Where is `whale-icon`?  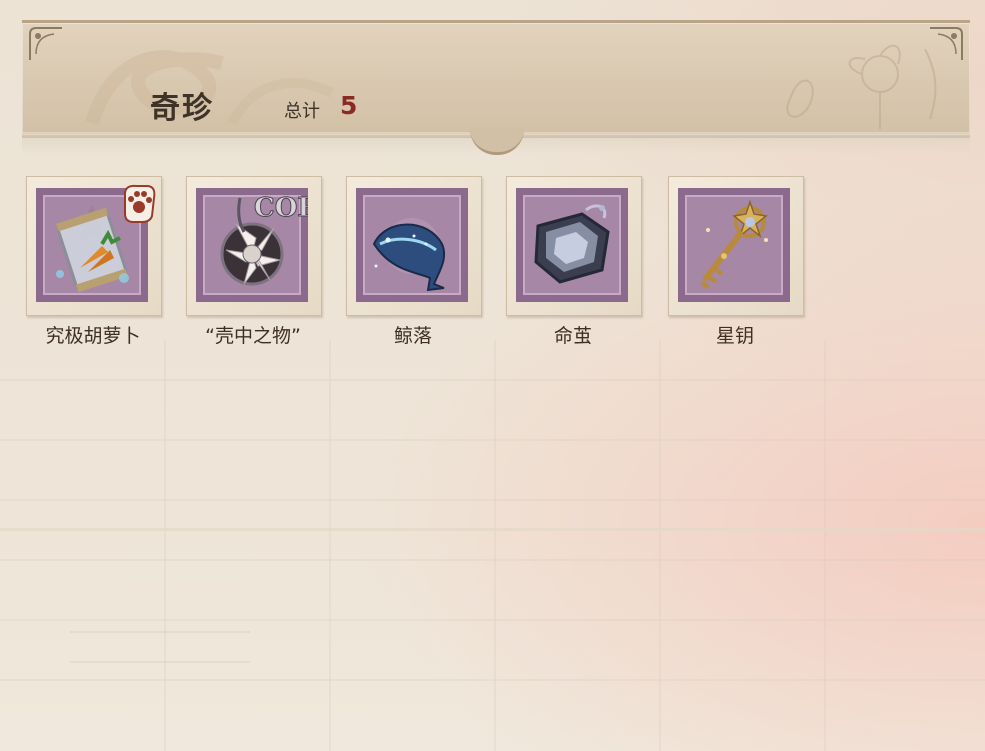 whale-icon is located at coordinates (412, 245).